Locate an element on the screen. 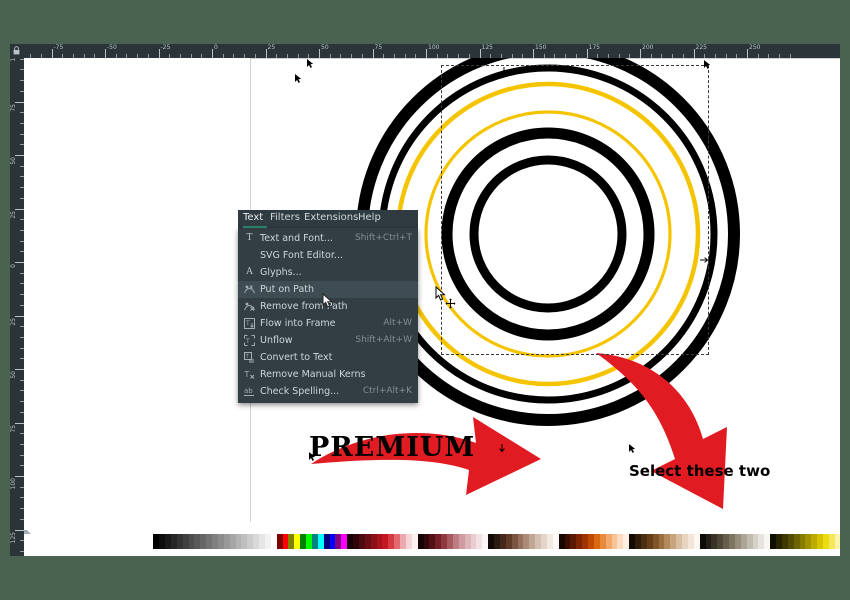 This screenshot has width=850, height=600. palette-swatch-strip is located at coordinates (432, 541).